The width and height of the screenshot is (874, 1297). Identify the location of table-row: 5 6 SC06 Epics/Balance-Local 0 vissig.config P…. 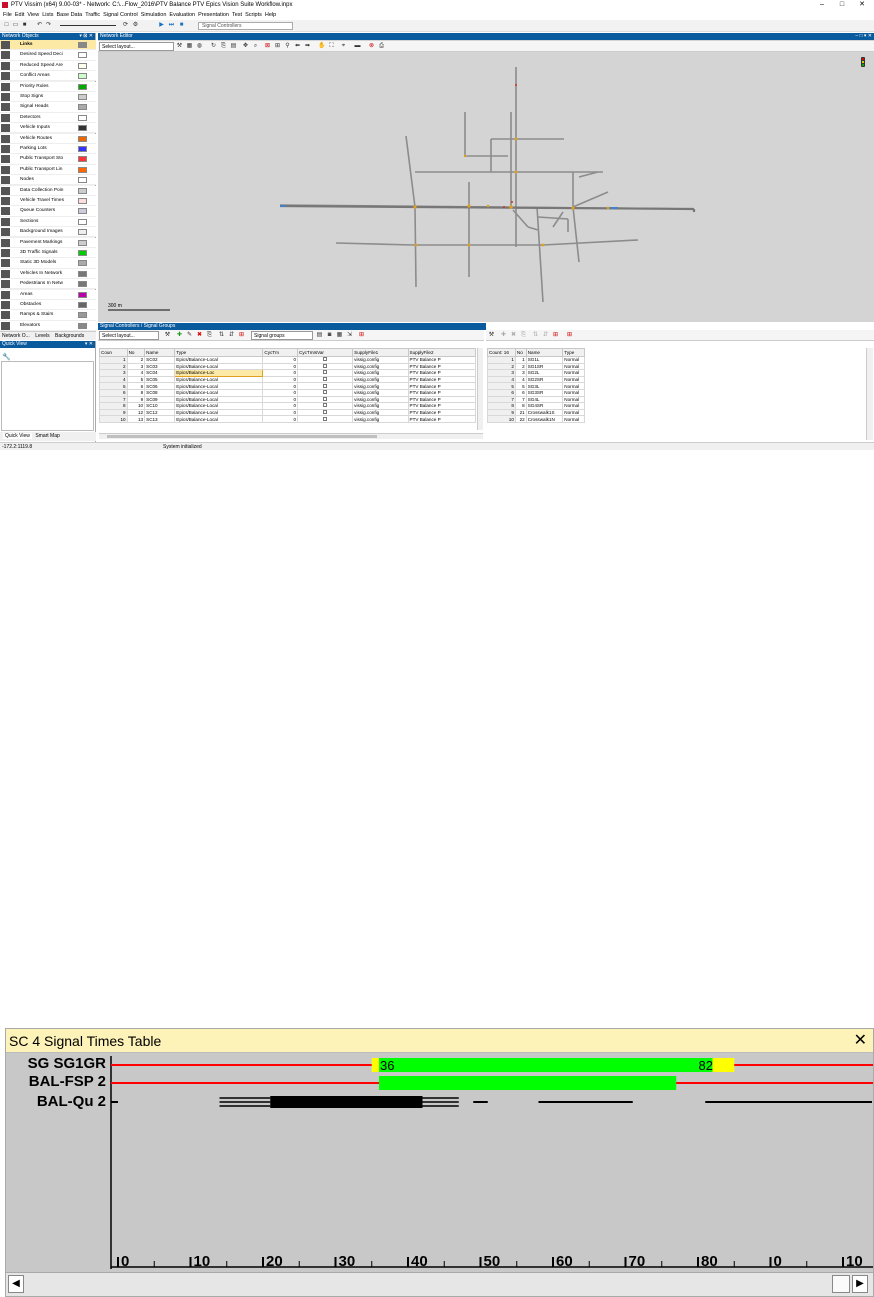
(288, 386).